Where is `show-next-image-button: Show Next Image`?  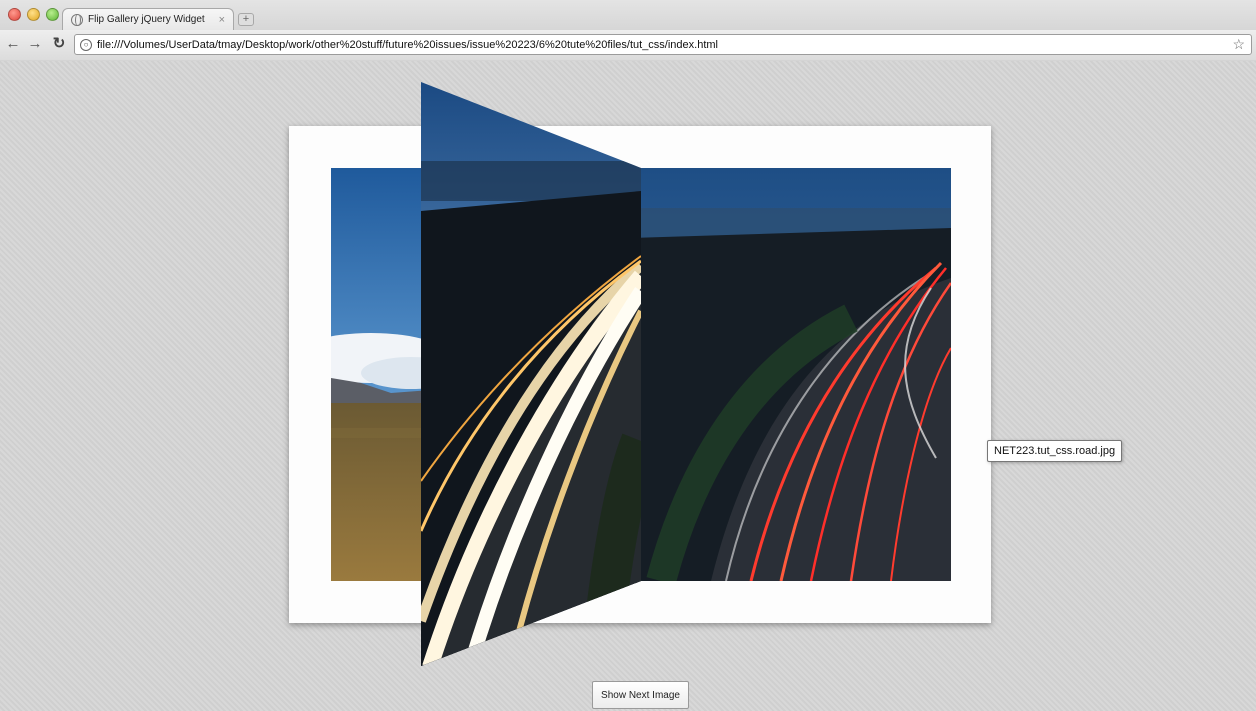 show-next-image-button: Show Next Image is located at coordinates (640, 695).